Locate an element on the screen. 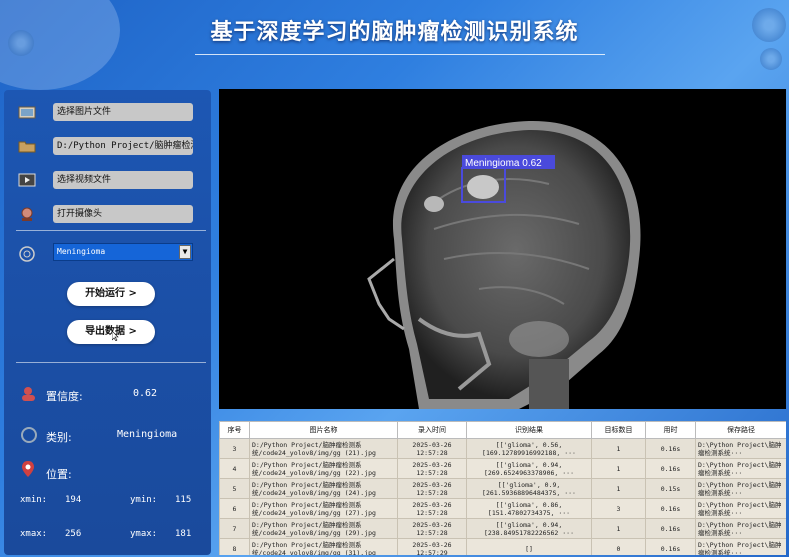 This screenshot has height=557, width=789. confidence-value: 0.62 is located at coordinates (145, 393).